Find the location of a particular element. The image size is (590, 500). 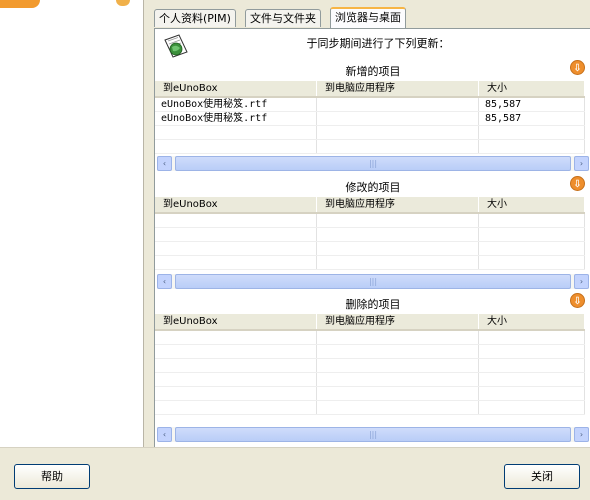

help-button: 帮助 is located at coordinates (52, 476).